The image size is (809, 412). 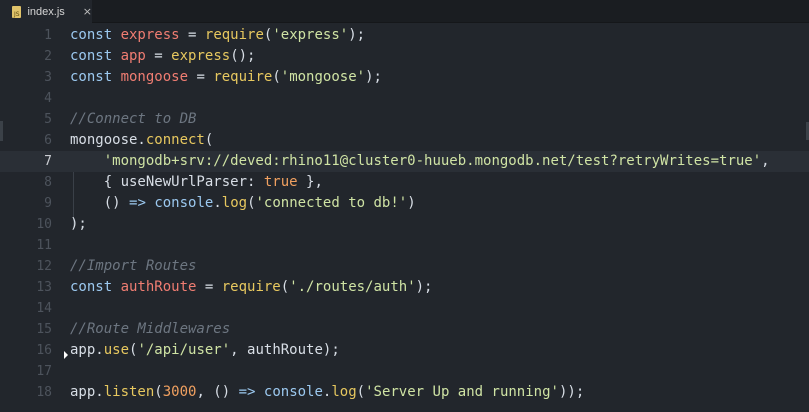 What do you see at coordinates (404, 245) in the screenshot?
I see `code-line: 11` at bounding box center [404, 245].